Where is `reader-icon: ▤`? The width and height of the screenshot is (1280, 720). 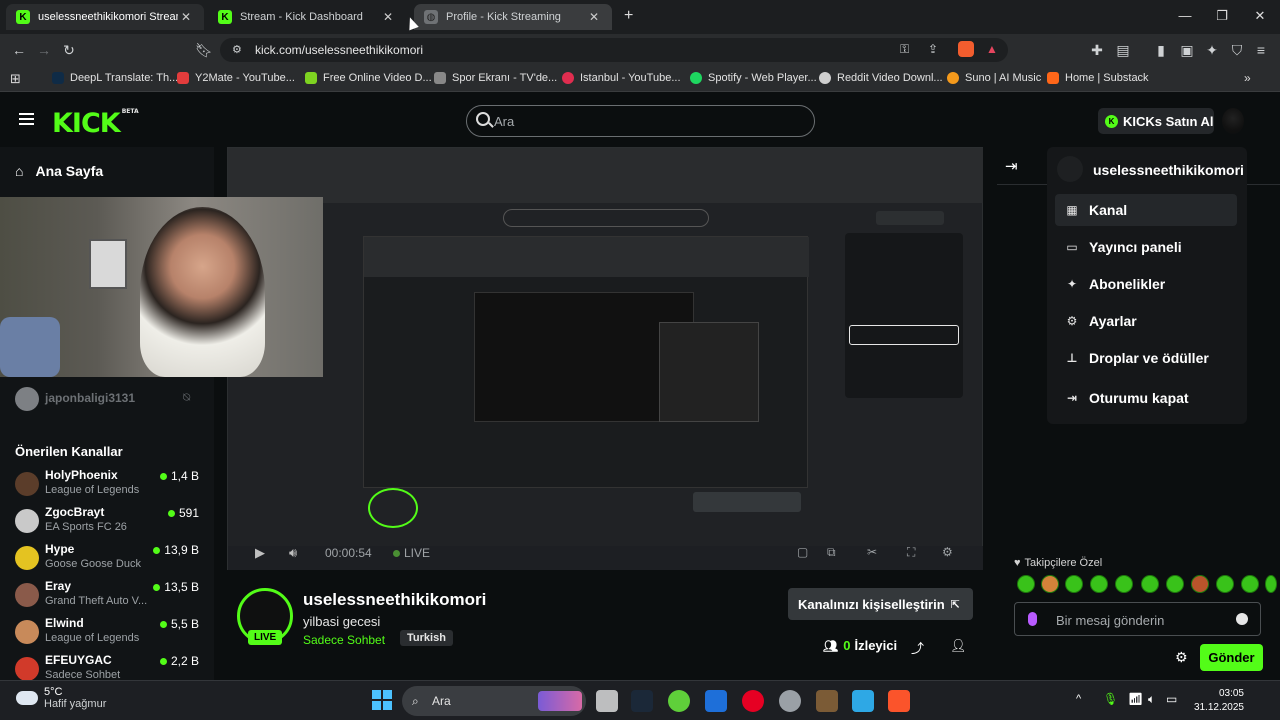 reader-icon: ▤ is located at coordinates (1123, 50).